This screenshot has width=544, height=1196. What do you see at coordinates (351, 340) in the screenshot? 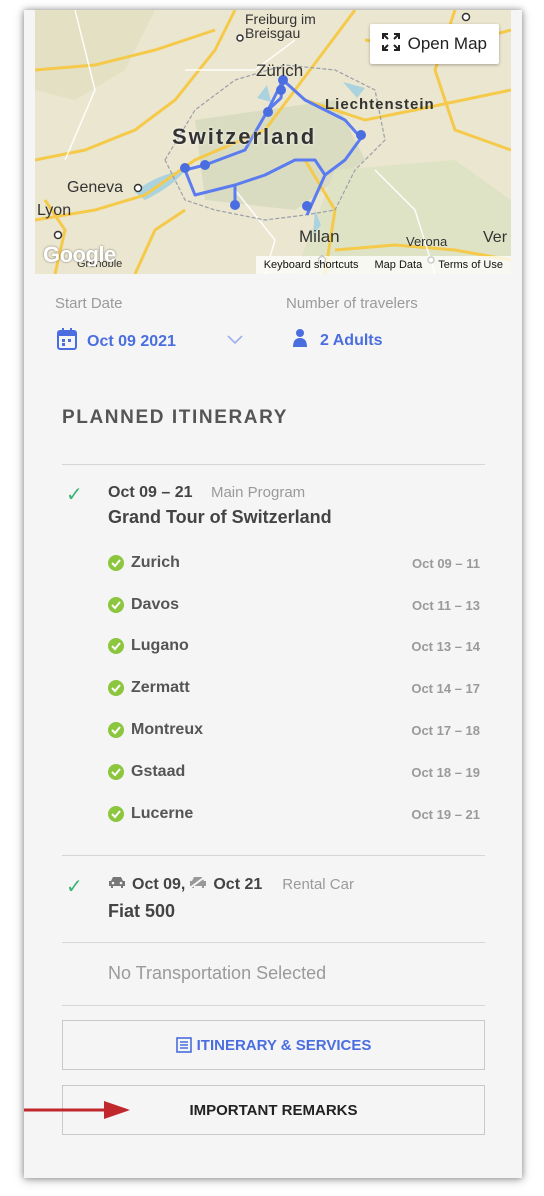
I see `travelers-value: 2 Adults` at bounding box center [351, 340].